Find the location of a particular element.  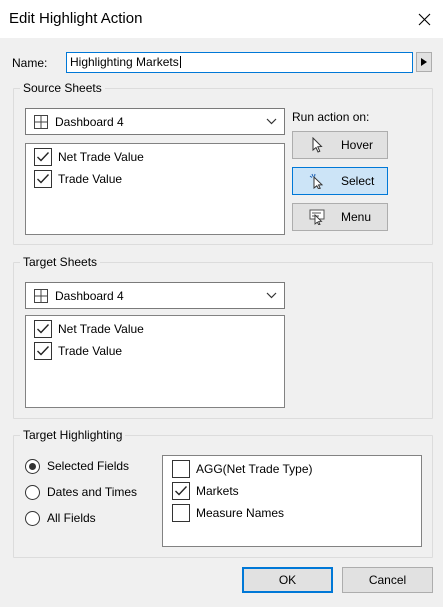

menu-button-label: Menu is located at coordinates (356, 217).